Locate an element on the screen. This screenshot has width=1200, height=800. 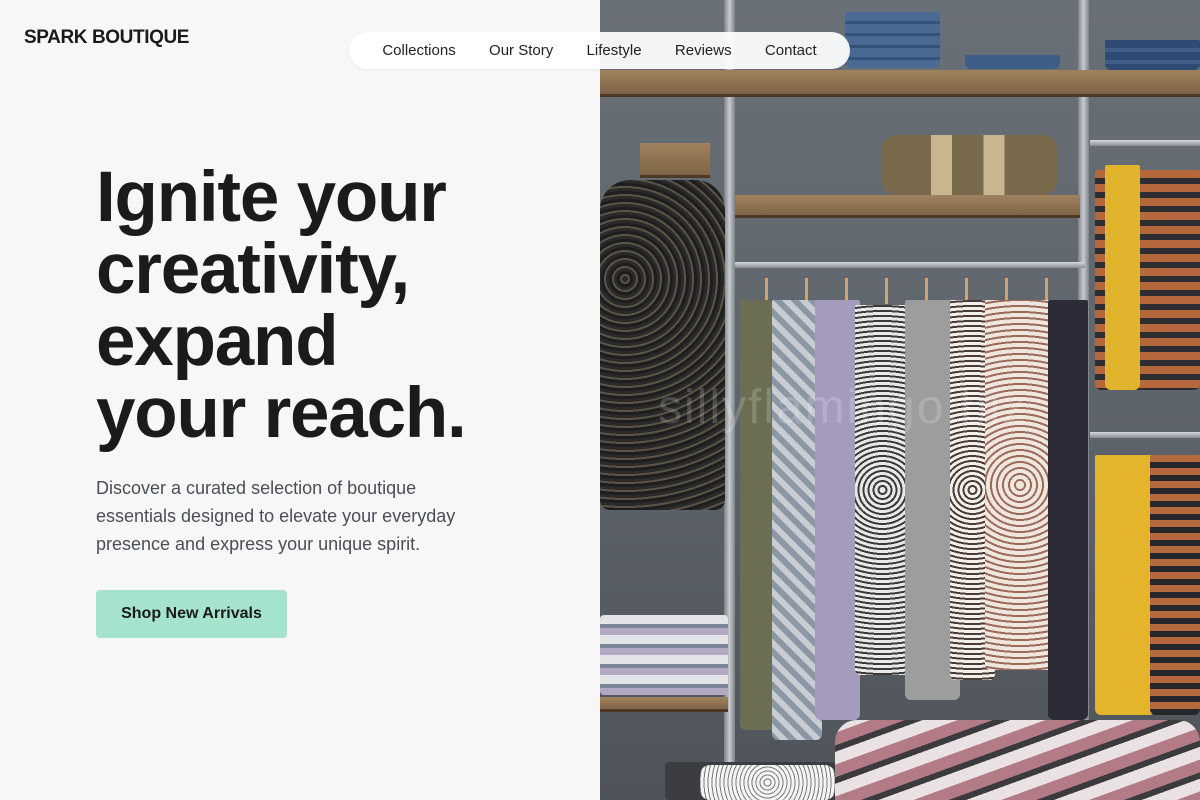
brand-logo: SPARK BOUTIQUE is located at coordinates (106, 38).